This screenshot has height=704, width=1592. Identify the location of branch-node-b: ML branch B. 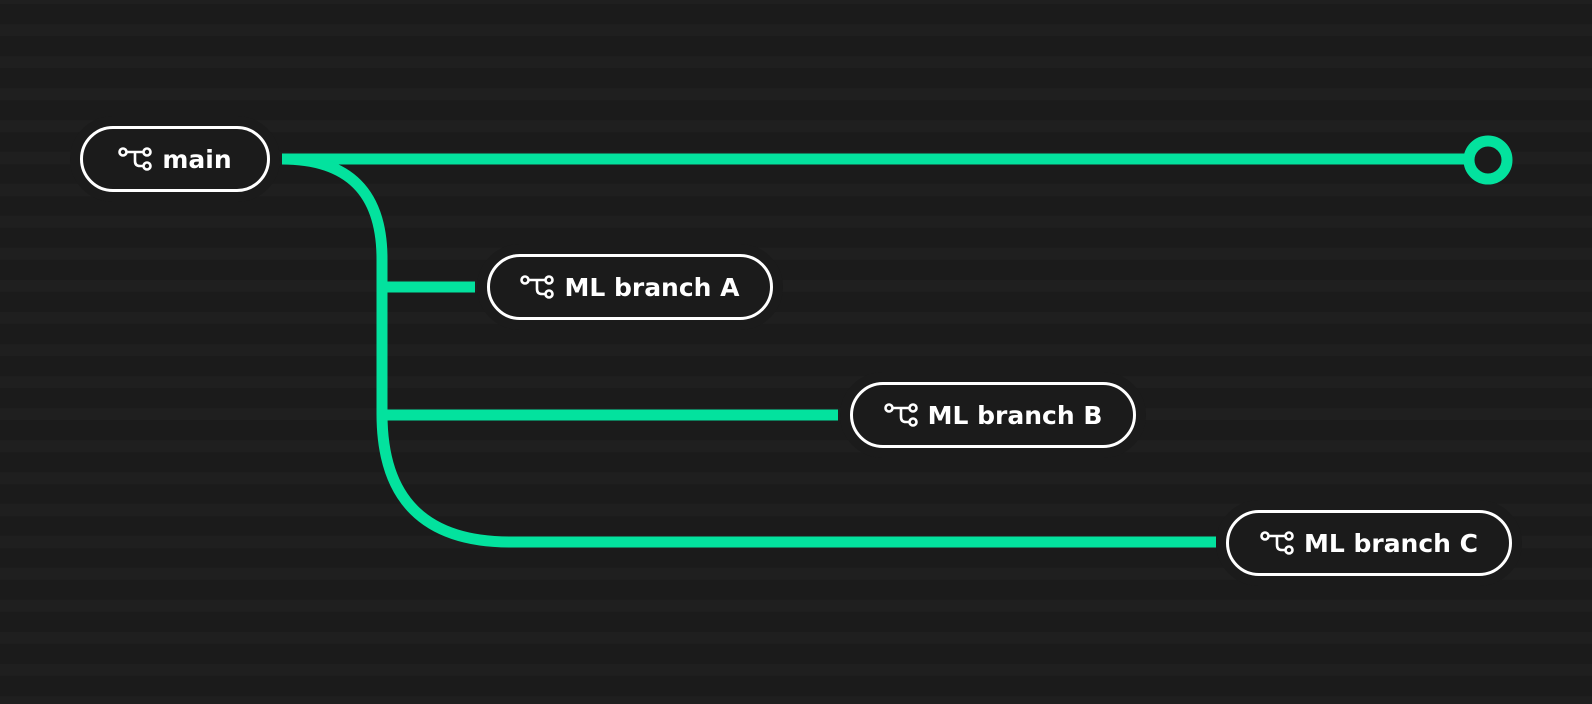
(993, 415).